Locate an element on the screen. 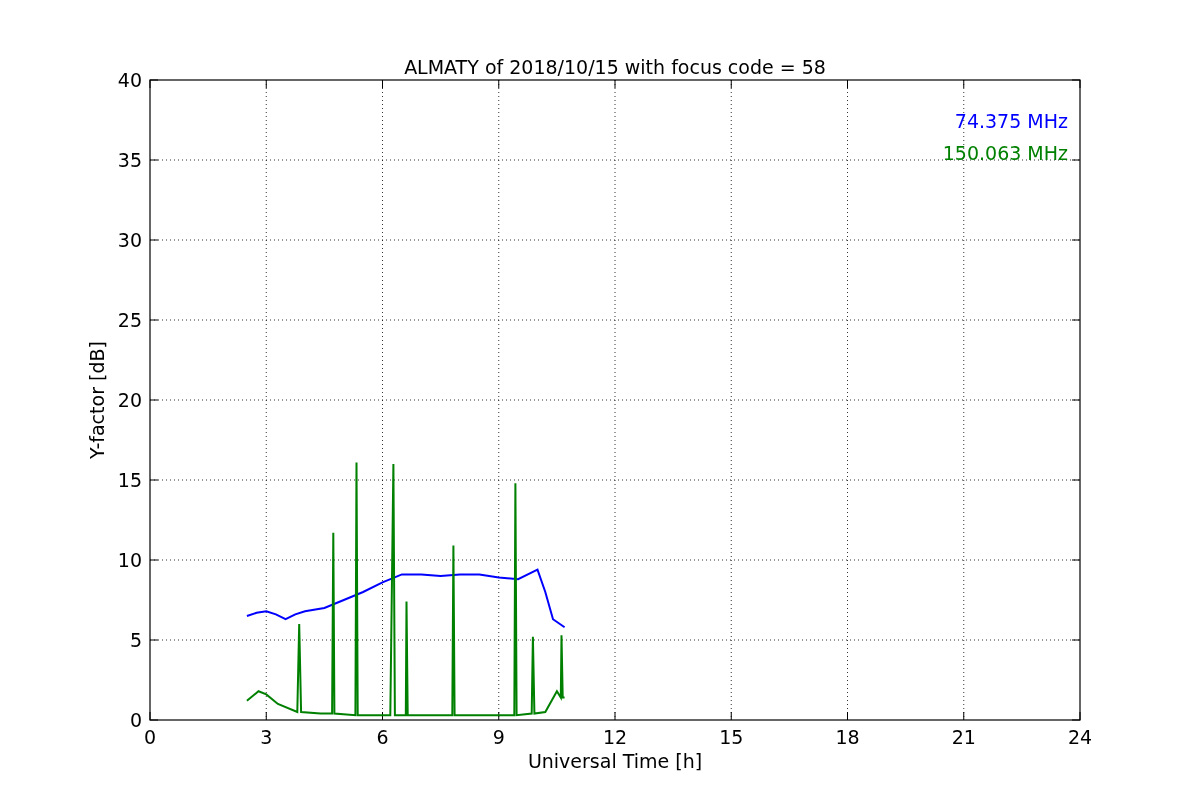 The width and height of the screenshot is (1200, 800). x-tick-label: 3 is located at coordinates (266, 737).